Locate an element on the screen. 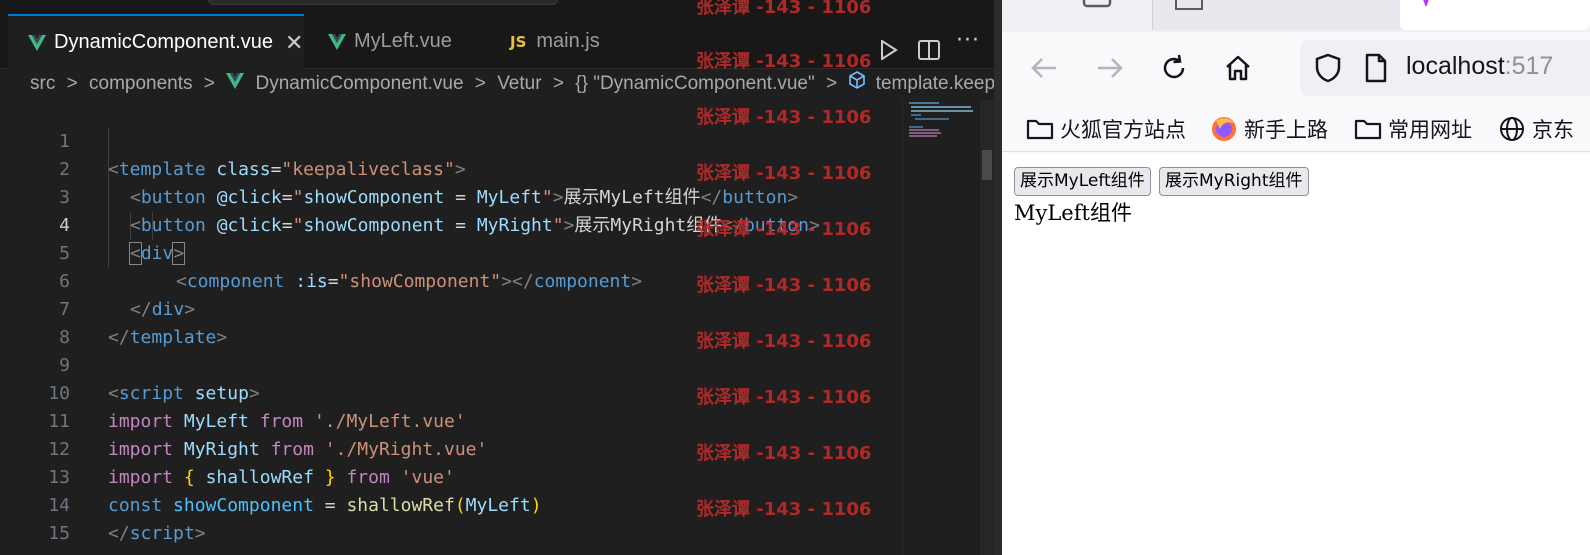 This screenshot has height=555, width=1590. breadcrumb-item: template.keepalive is located at coordinates (938, 84).